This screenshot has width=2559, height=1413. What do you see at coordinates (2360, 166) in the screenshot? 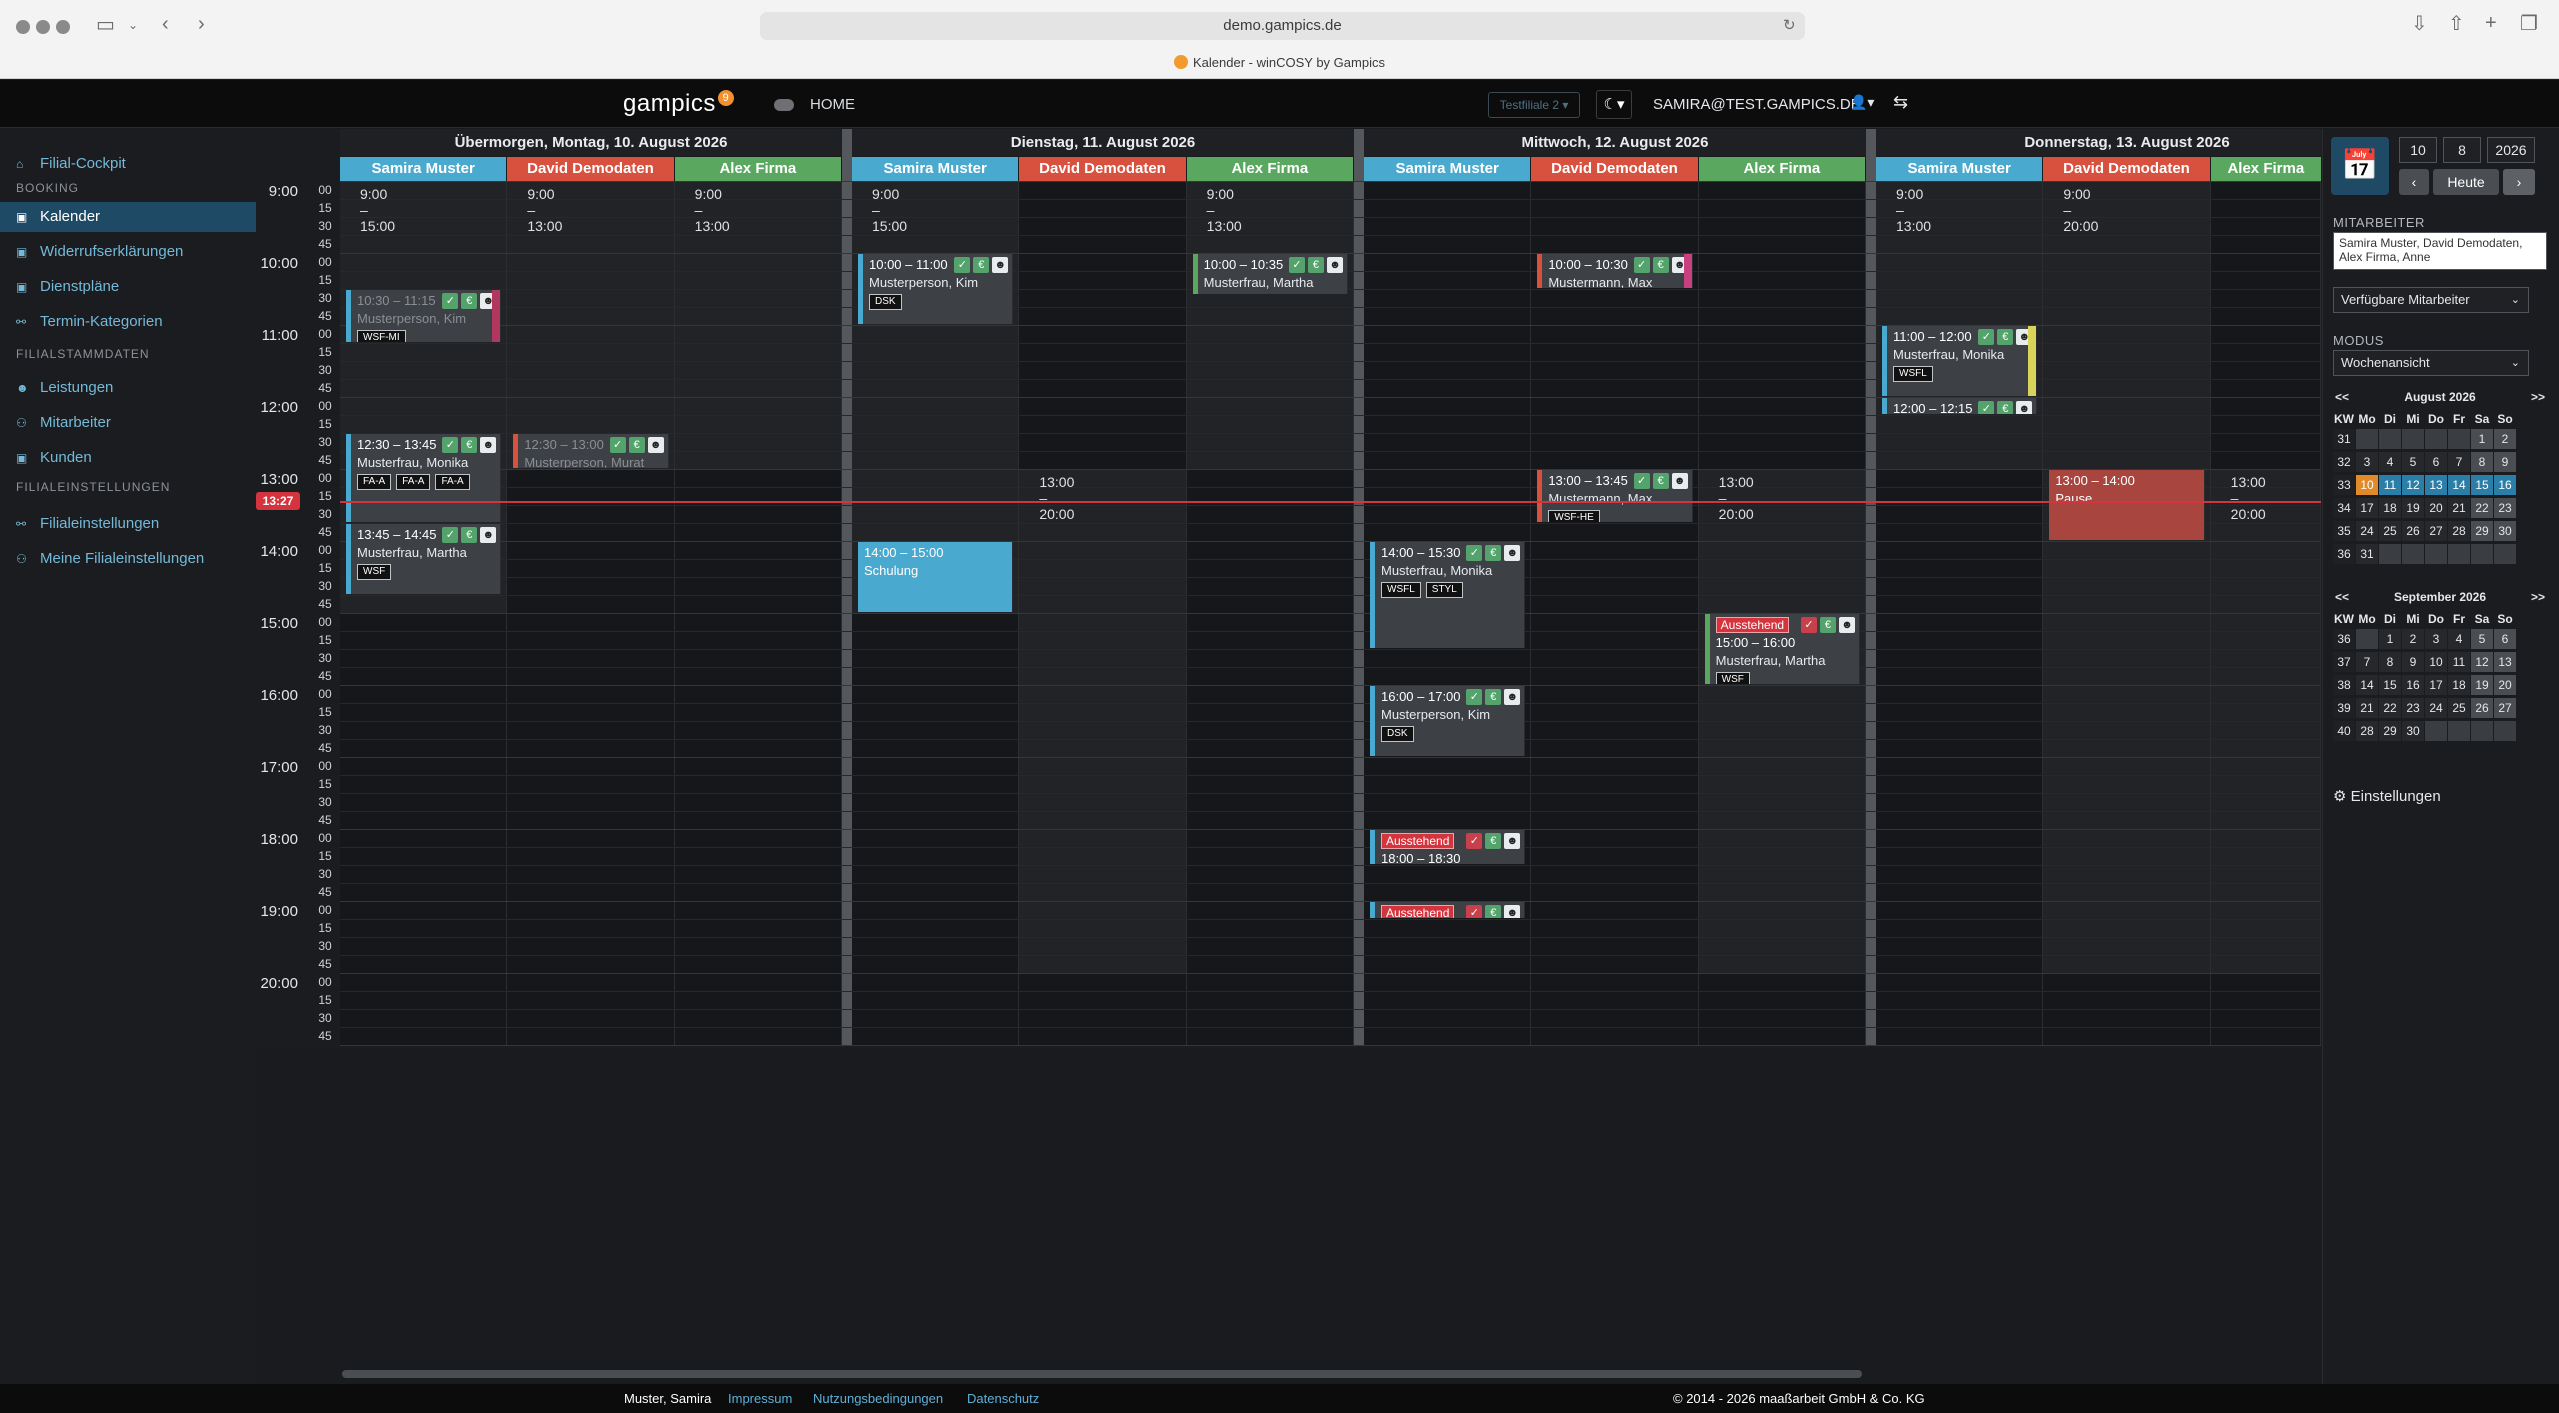
I see `add-appointment-calendar-icon: 📅` at bounding box center [2360, 166].